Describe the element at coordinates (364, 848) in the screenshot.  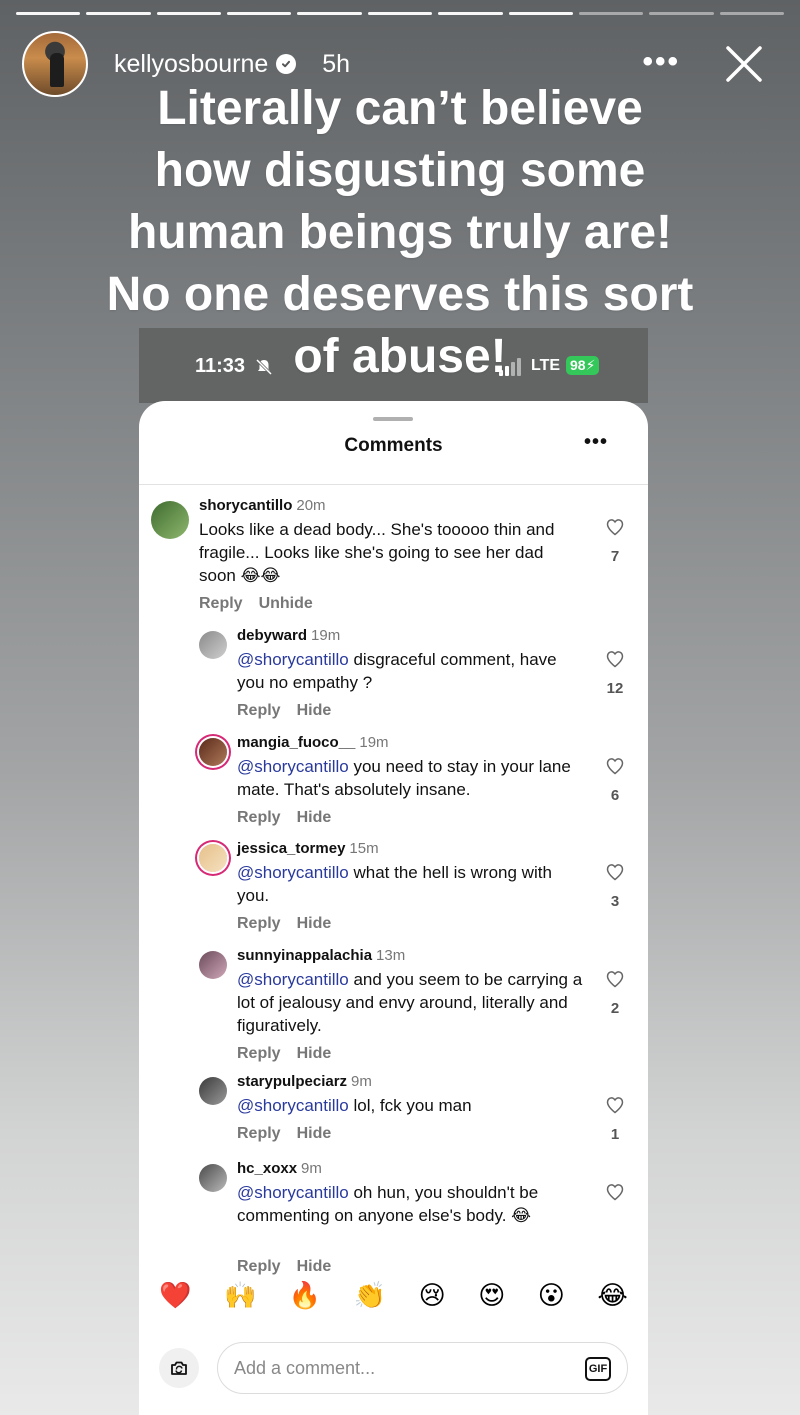
I see `comment-timestamp: 15m` at that location.